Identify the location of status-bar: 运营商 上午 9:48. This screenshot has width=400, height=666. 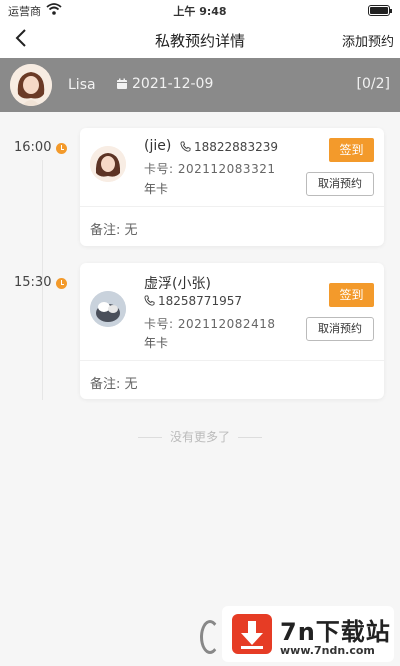
(200, 10).